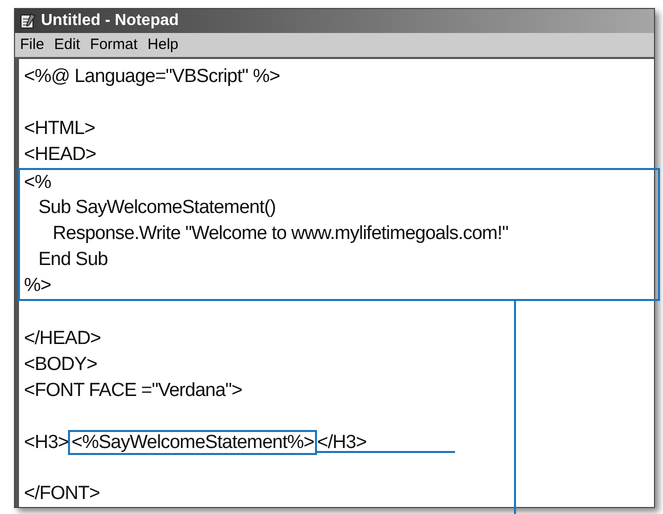 The image size is (663, 514). Describe the element at coordinates (110, 21) in the screenshot. I see `window-title: Untitled - Notepad` at that location.